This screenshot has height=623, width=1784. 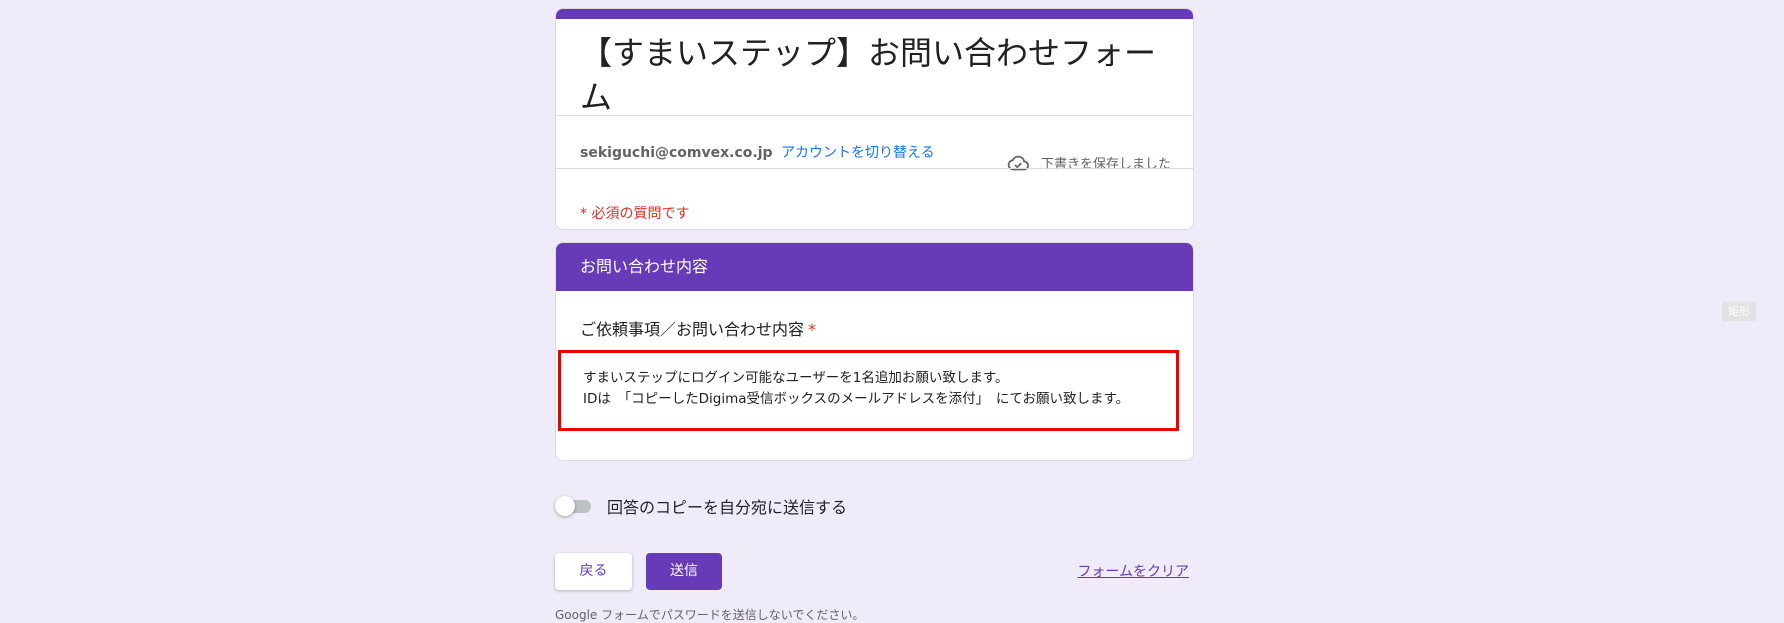 I want to click on send-copy-toggle-row: 回答のコピーを自分宛に送信する, so click(x=701, y=506).